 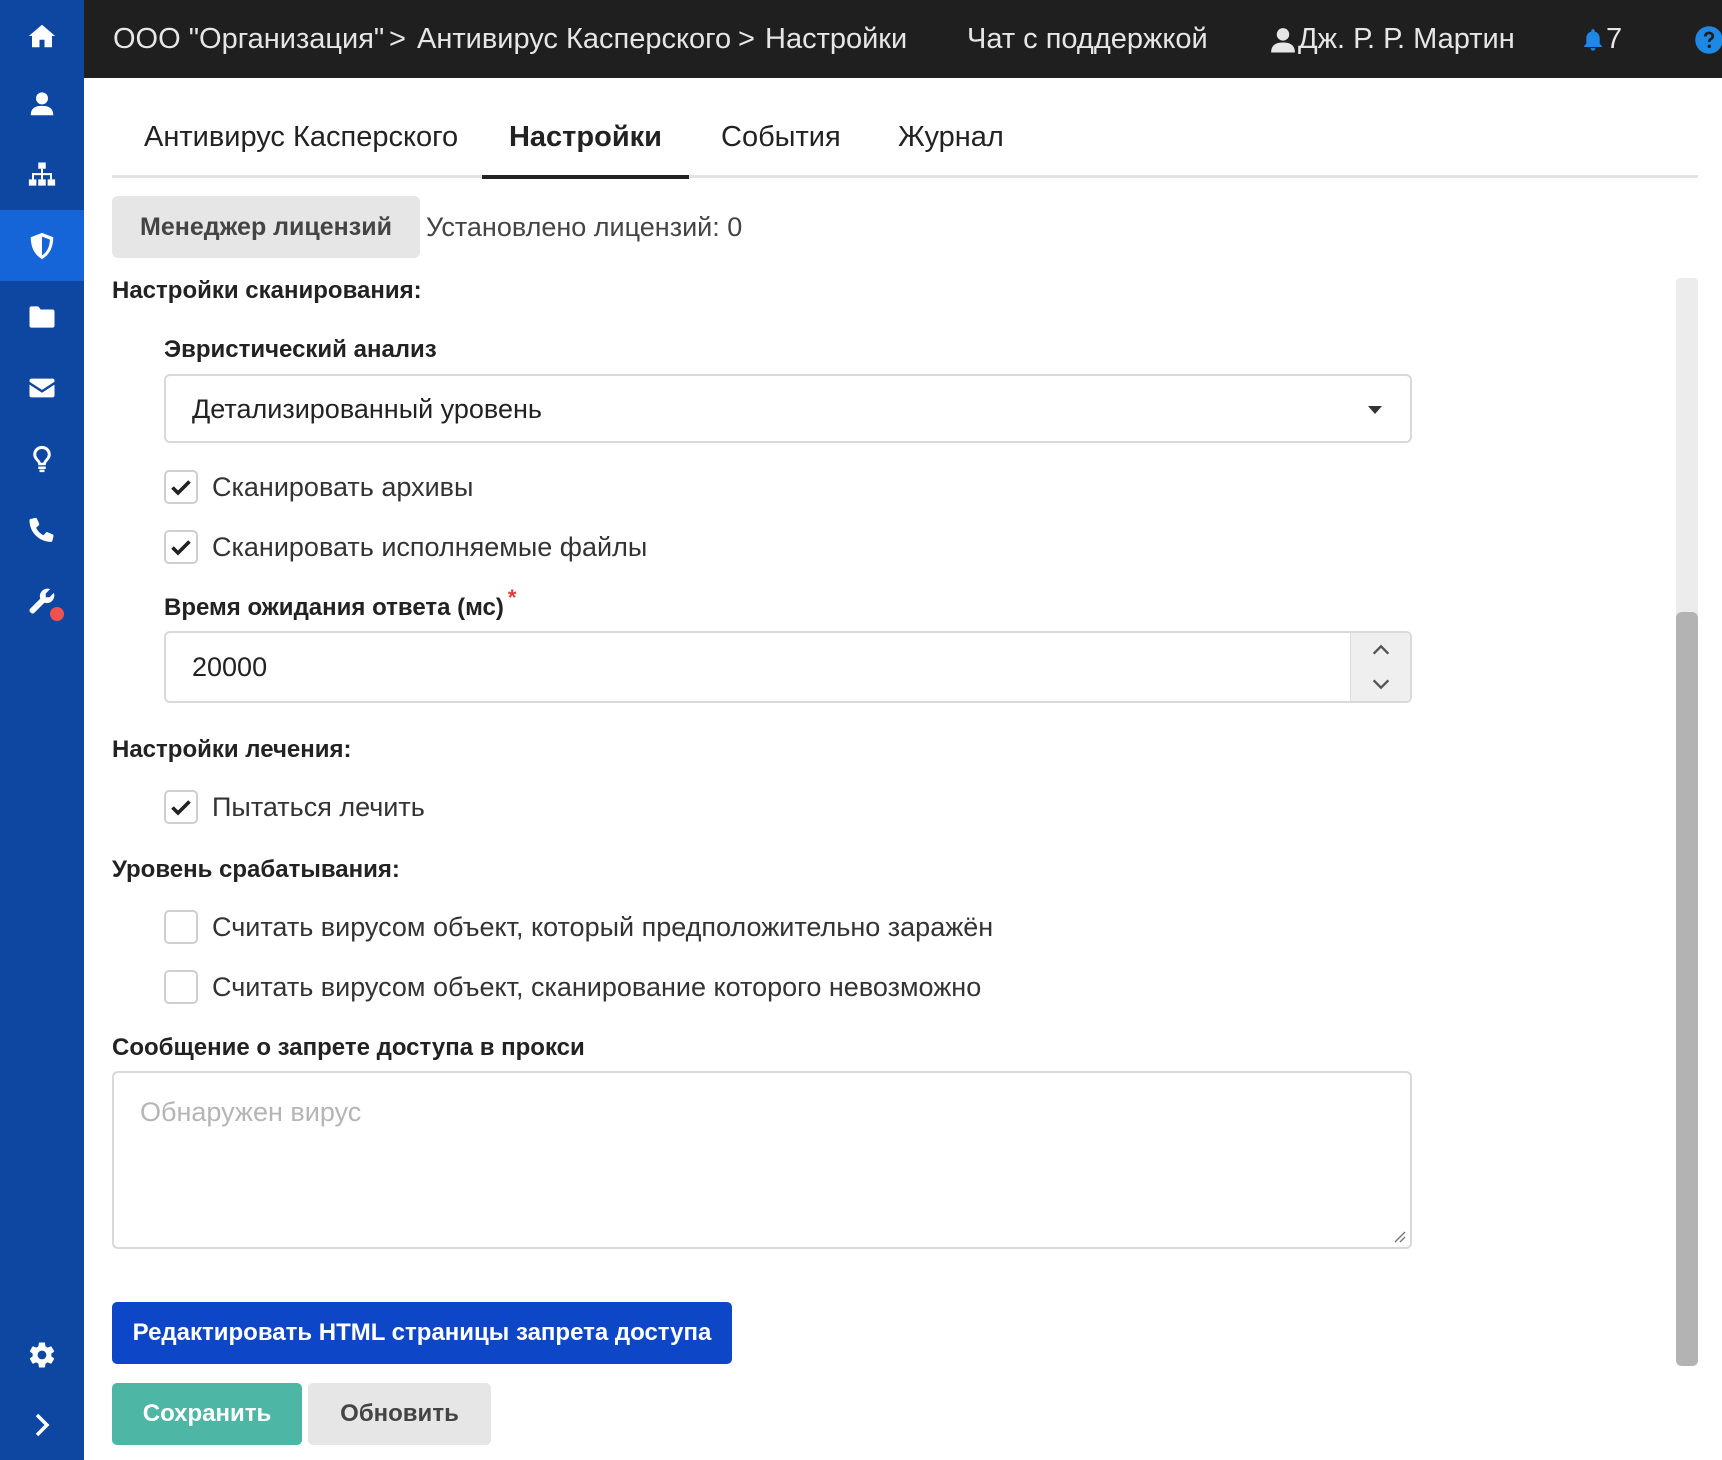 What do you see at coordinates (334, 607) in the screenshot?
I see `timeout-label-text: Время ожидания ответа (мс)` at bounding box center [334, 607].